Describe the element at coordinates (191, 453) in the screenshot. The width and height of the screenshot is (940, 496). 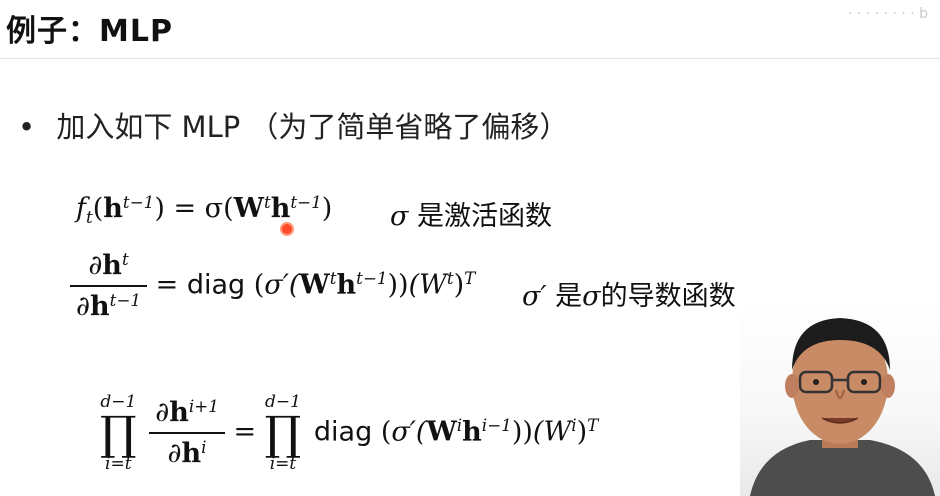
I see `eq3-den-h: h` at that location.